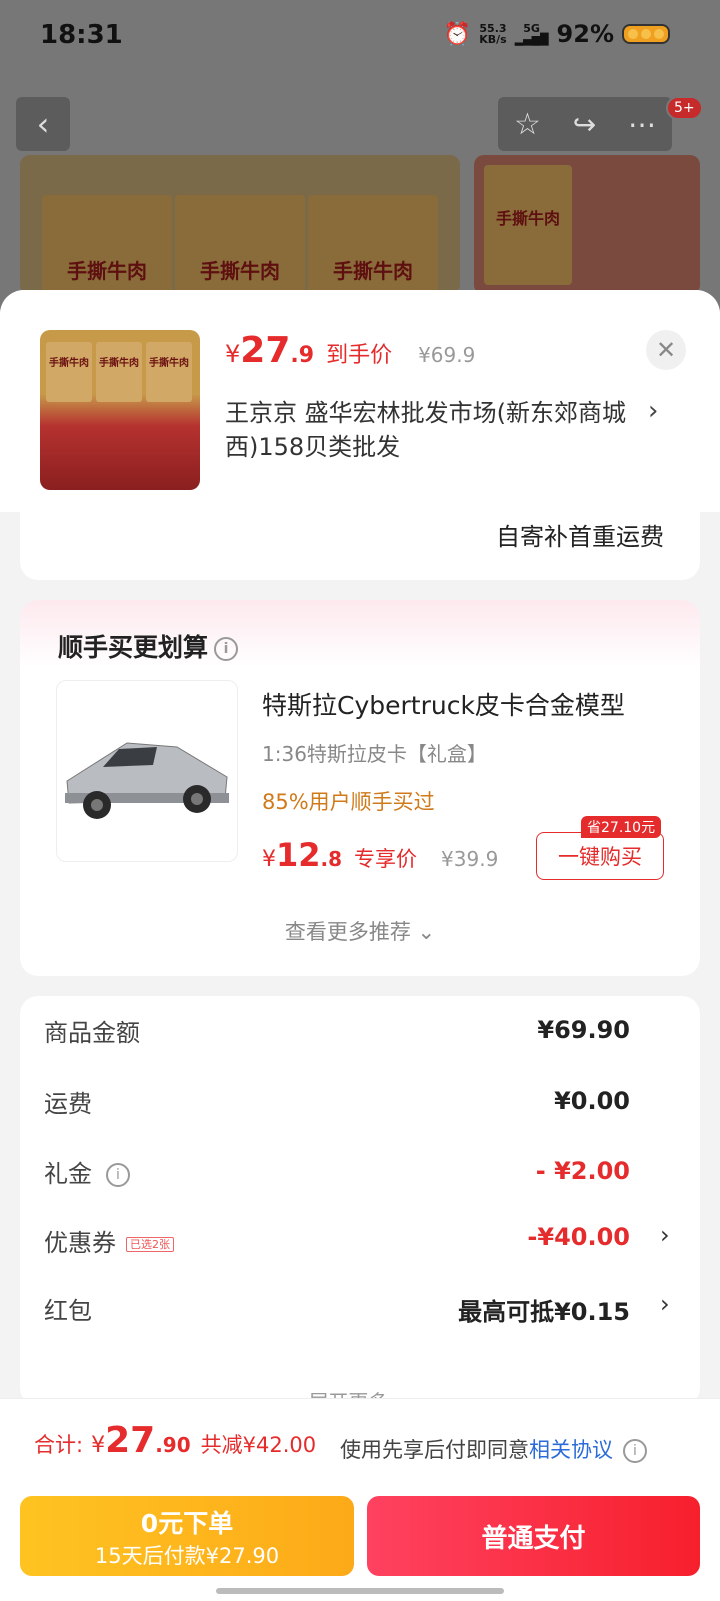 This screenshot has height=1601, width=720. What do you see at coordinates (109, 1240) in the screenshot?
I see `row-label-coupon: 优惠券 已选2张` at bounding box center [109, 1240].